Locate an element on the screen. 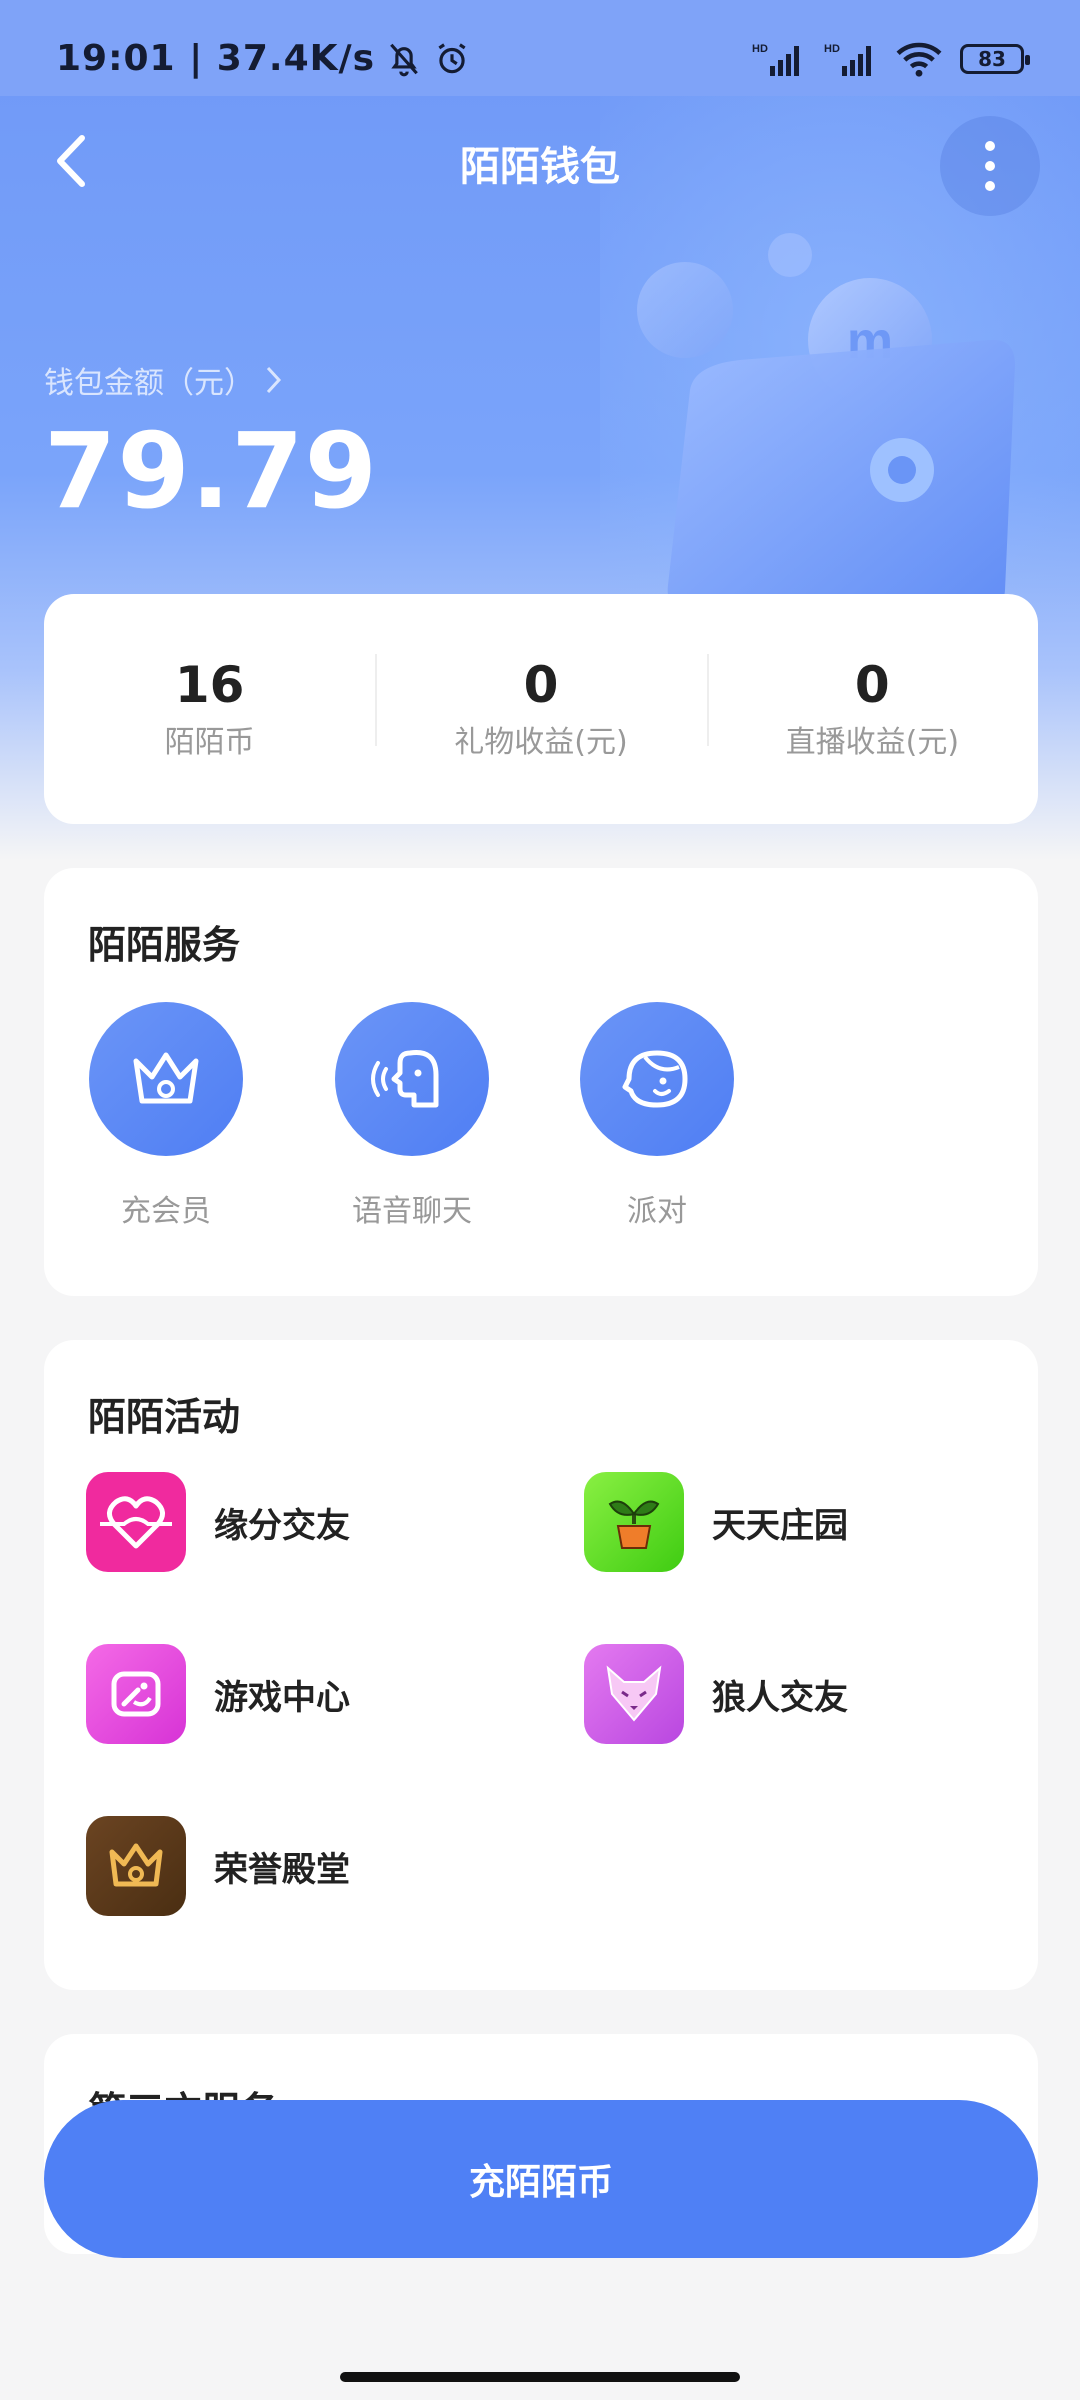 Image resolution: width=1080 pixels, height=2400 pixels. alarm-icon is located at coordinates (452, 57).